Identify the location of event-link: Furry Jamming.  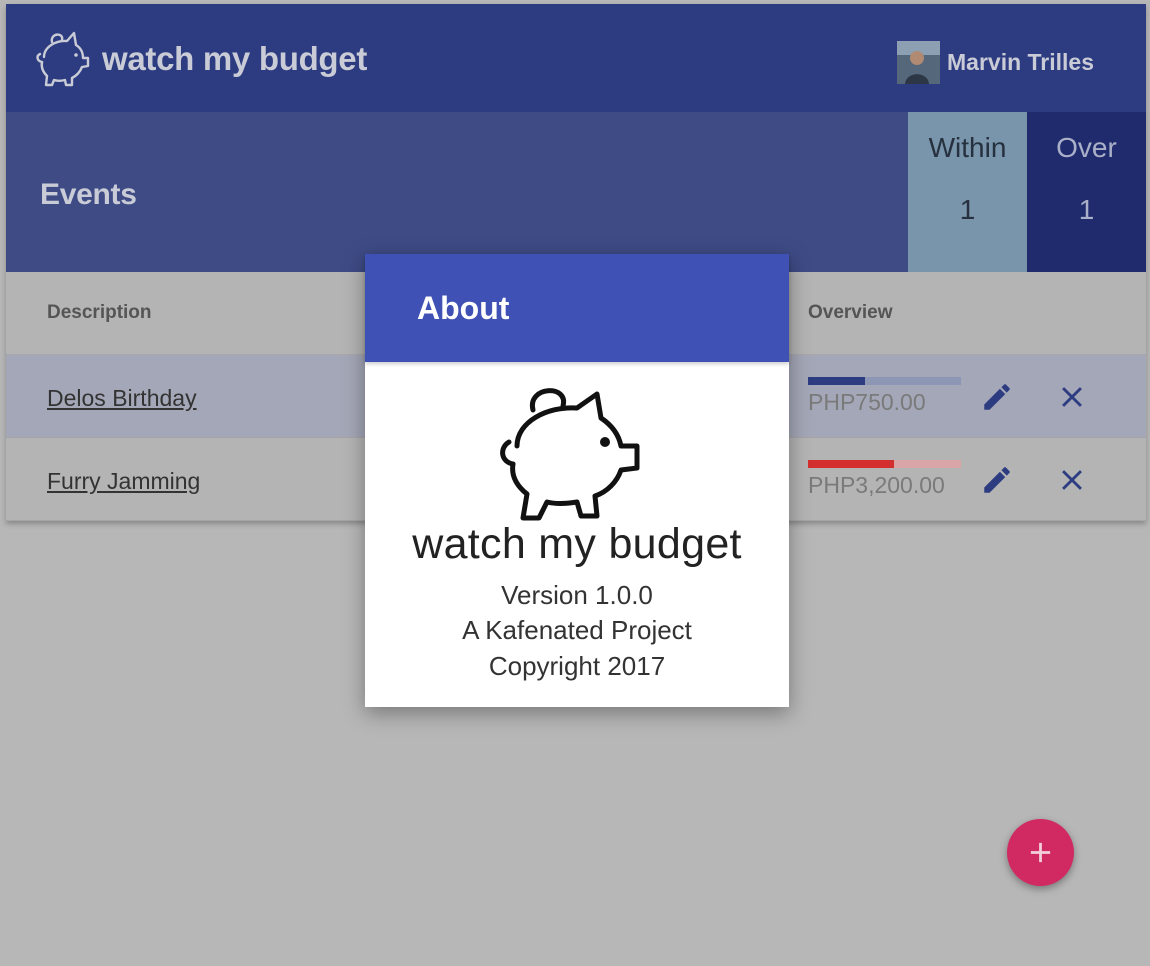
(123, 481).